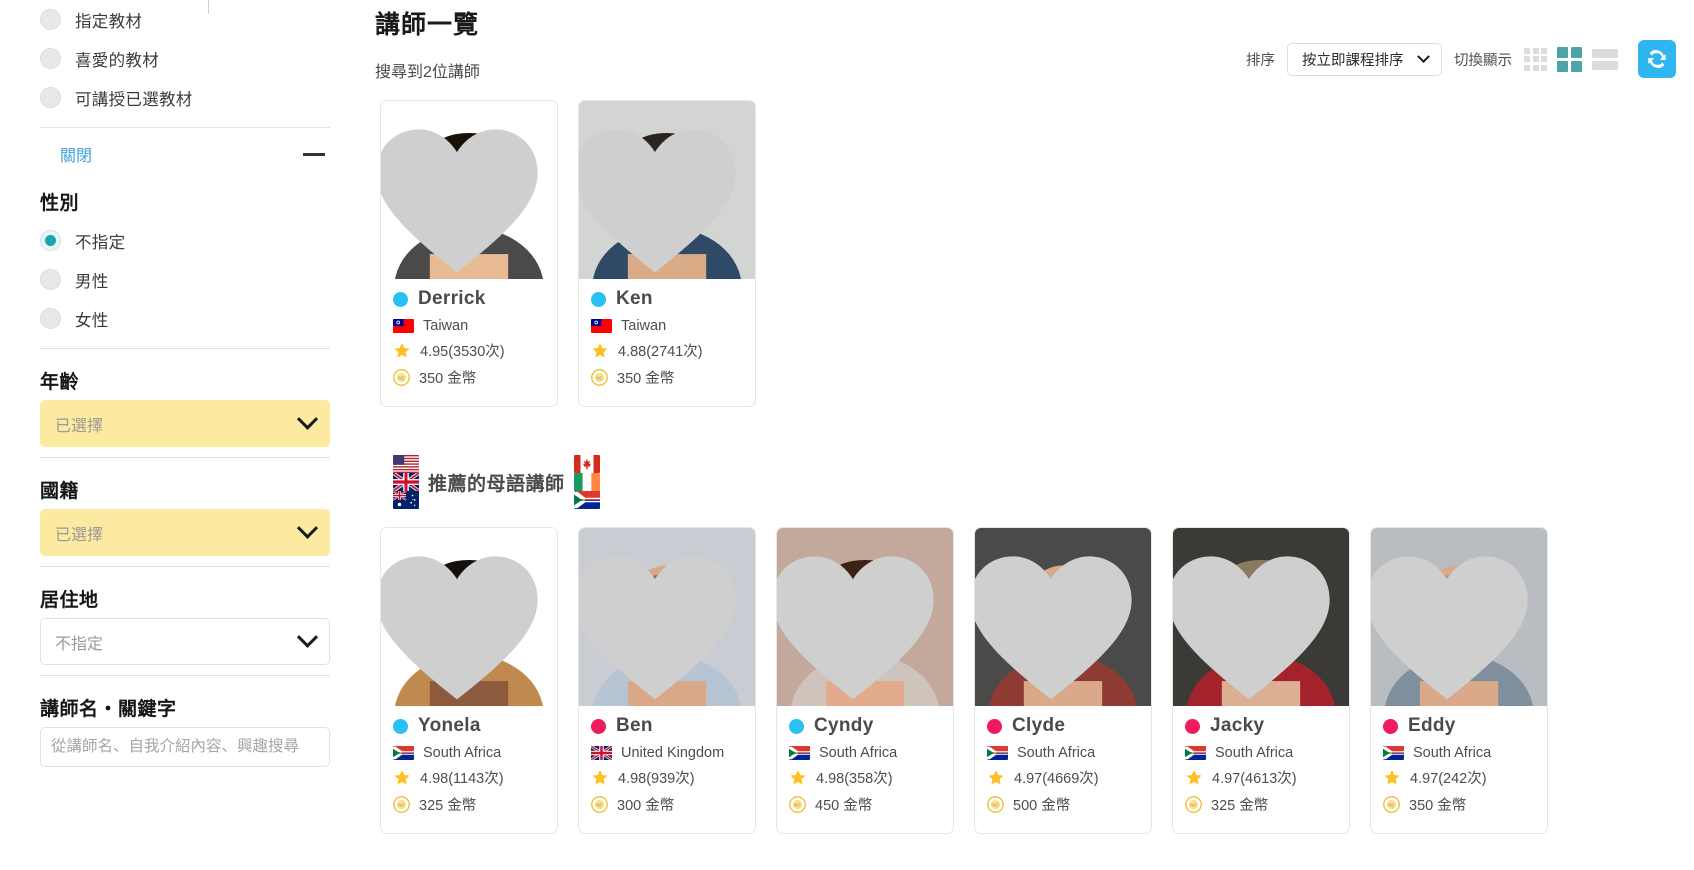 The image size is (1694, 870). I want to click on sort-label: 排序, so click(1260, 60).